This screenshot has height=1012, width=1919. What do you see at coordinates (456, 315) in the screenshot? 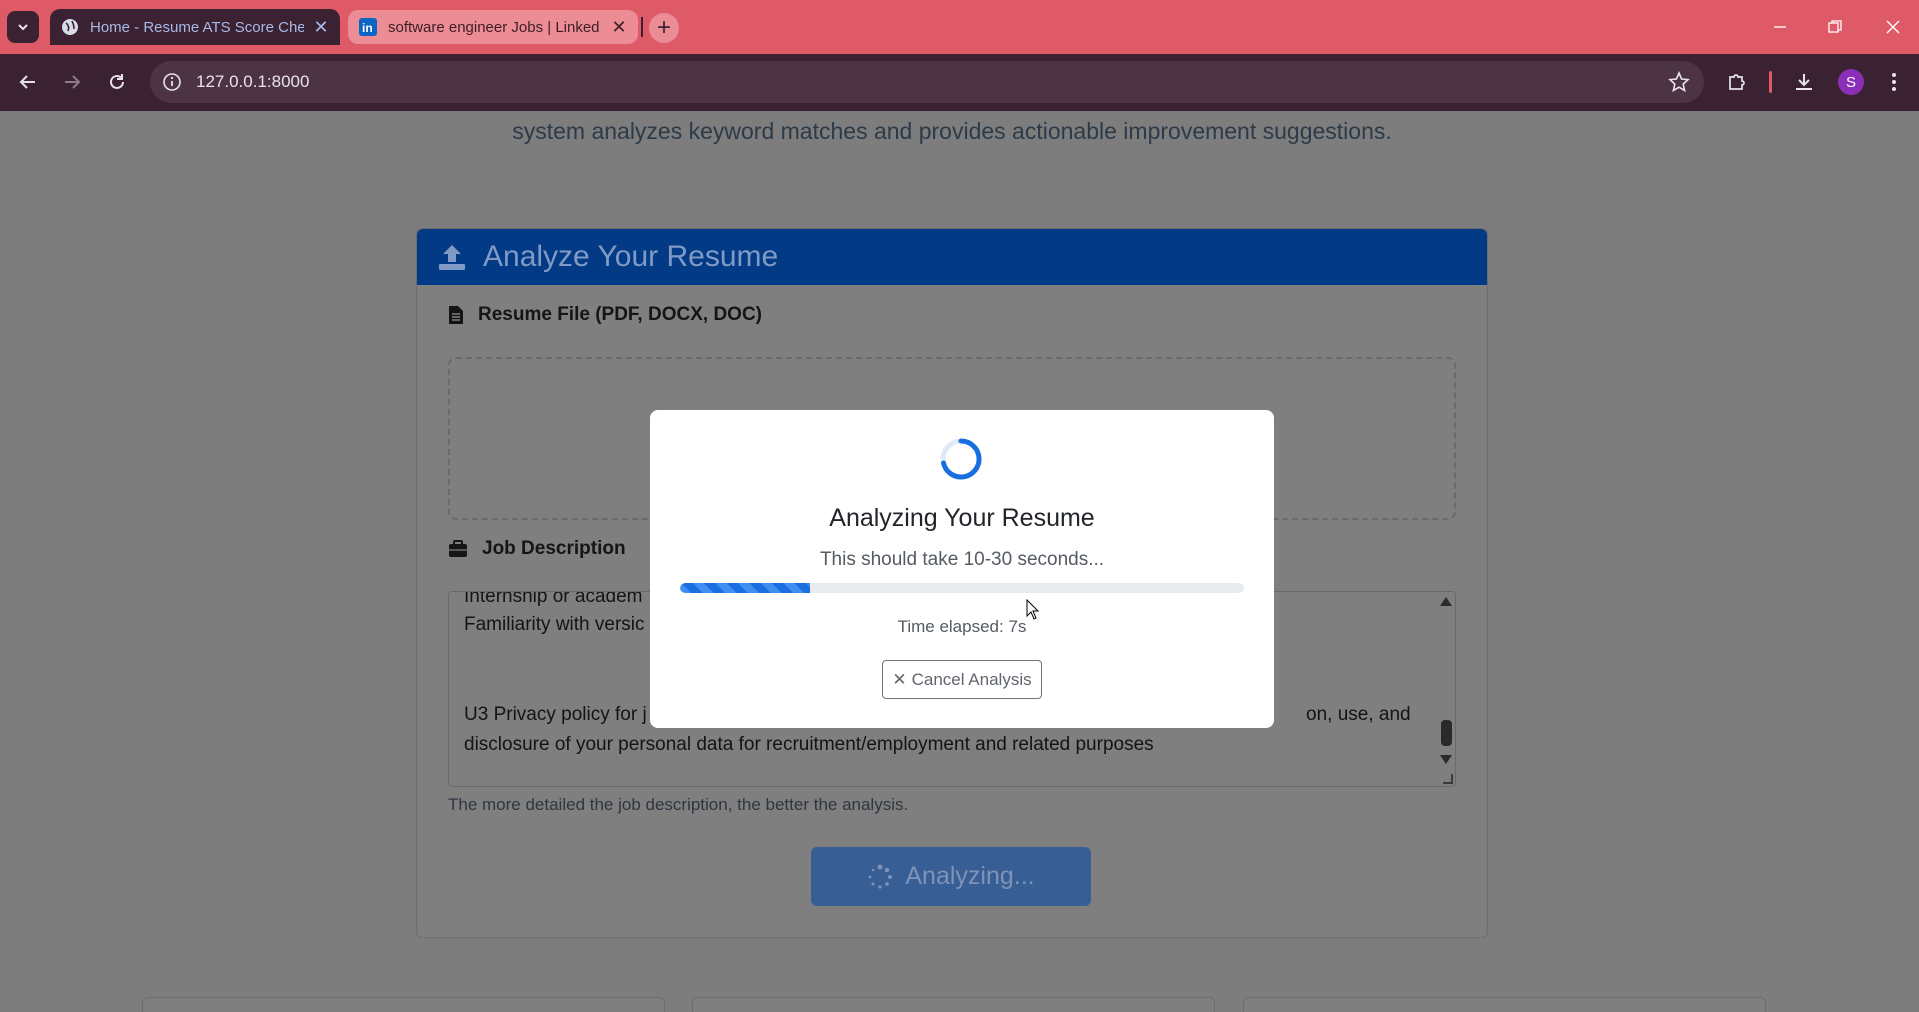
I see `file-icon` at bounding box center [456, 315].